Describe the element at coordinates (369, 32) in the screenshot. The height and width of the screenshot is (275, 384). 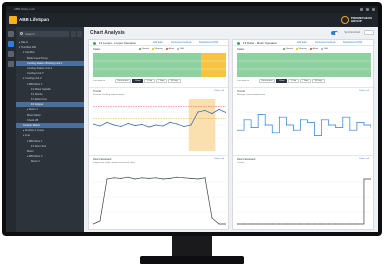
I see `more-button` at that location.